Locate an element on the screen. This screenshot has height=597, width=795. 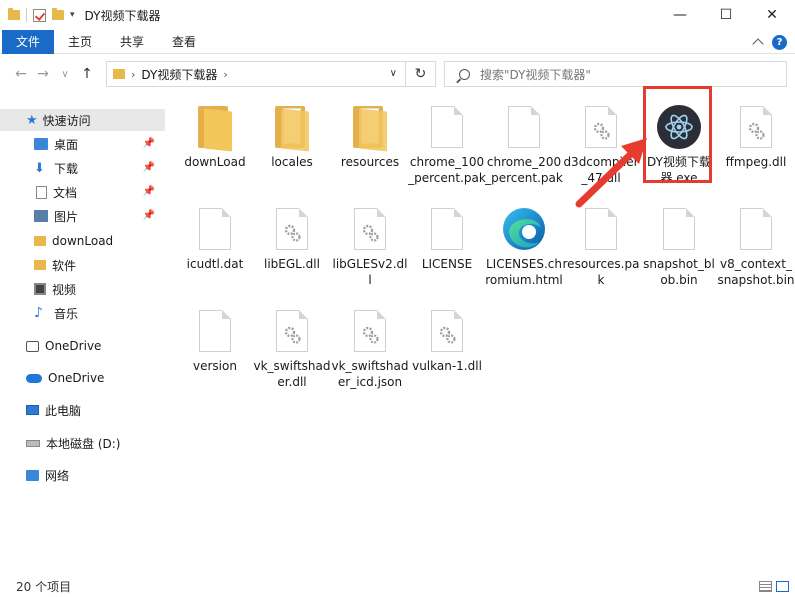
file-item: LICENSES.chromium.html is located at coordinates (524, 250).